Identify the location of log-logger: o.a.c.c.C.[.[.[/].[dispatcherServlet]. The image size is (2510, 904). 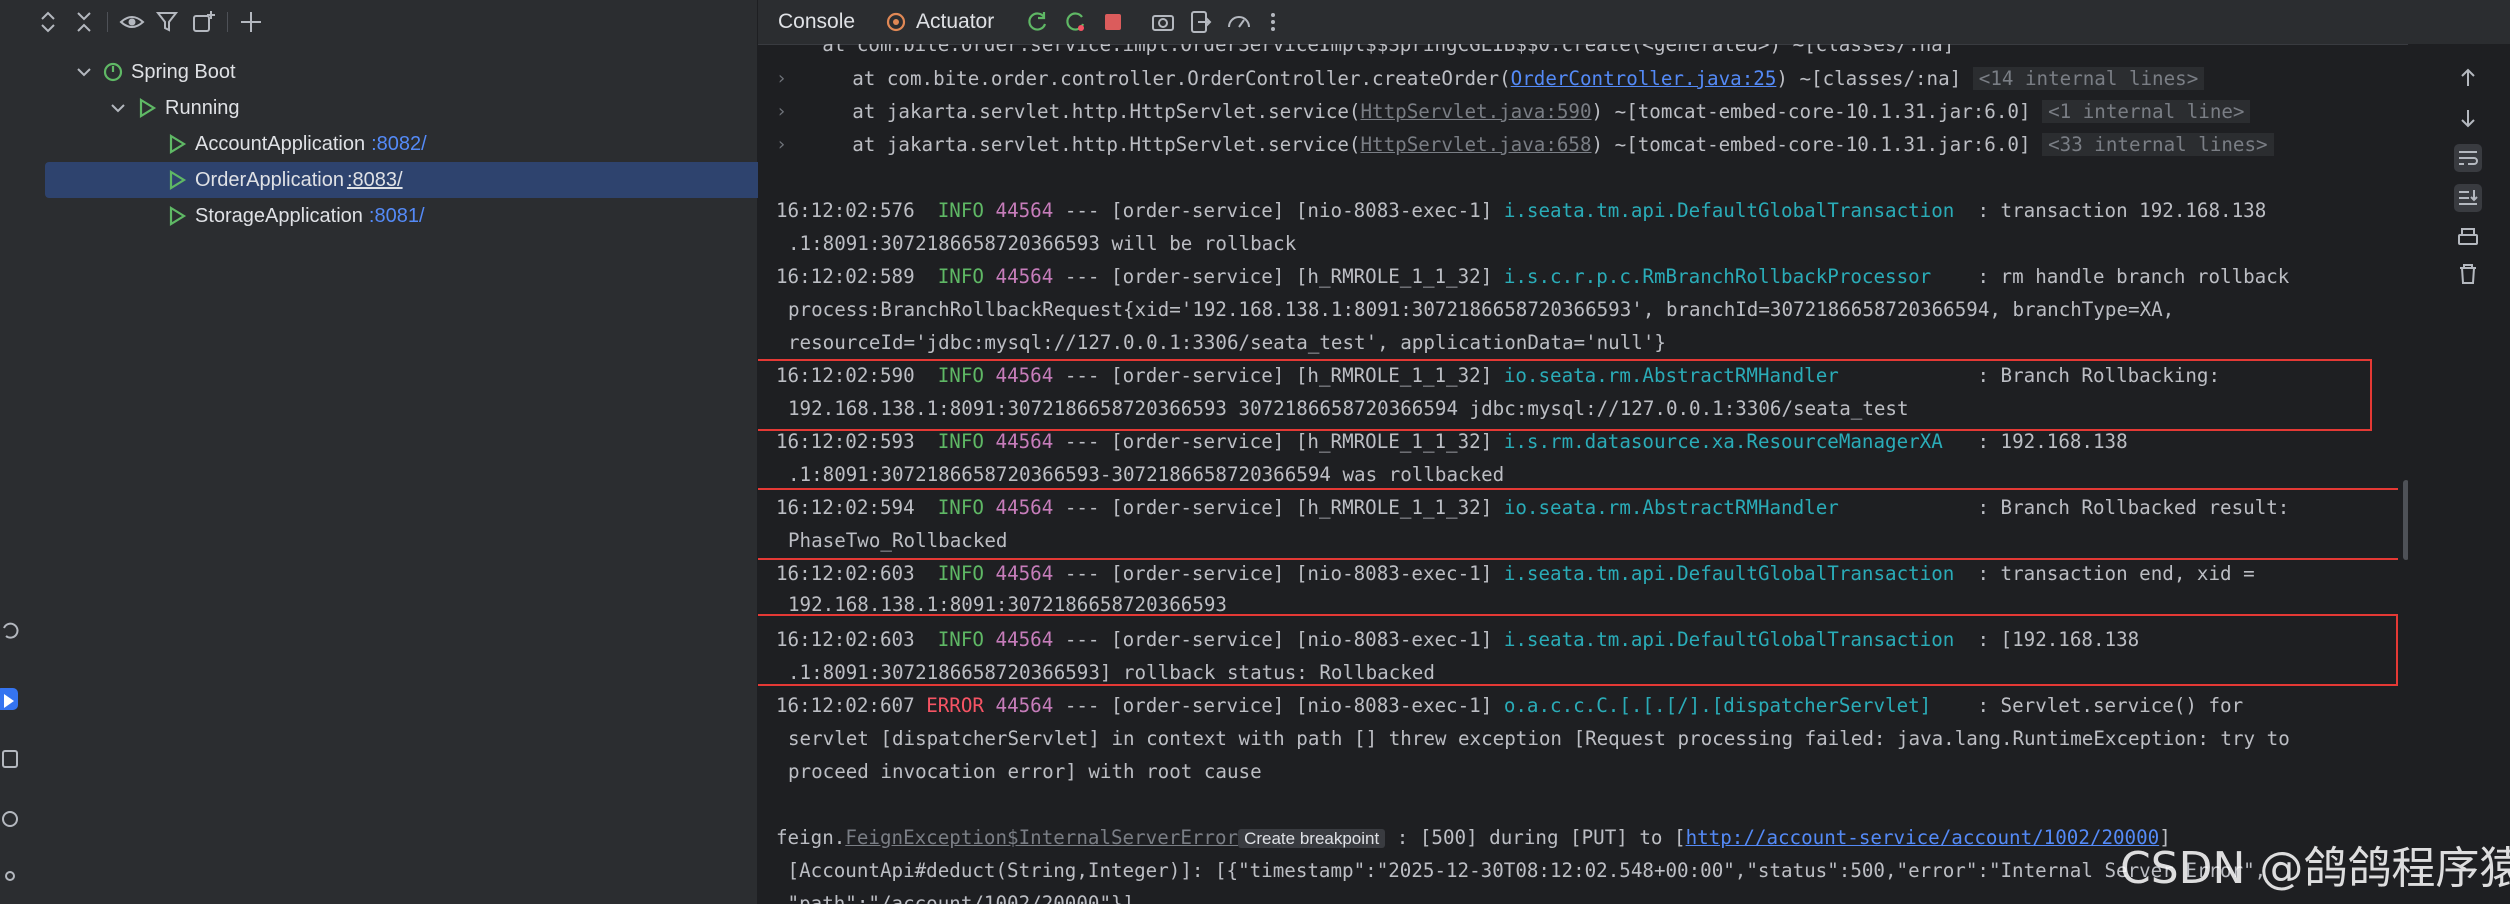
(1717, 705).